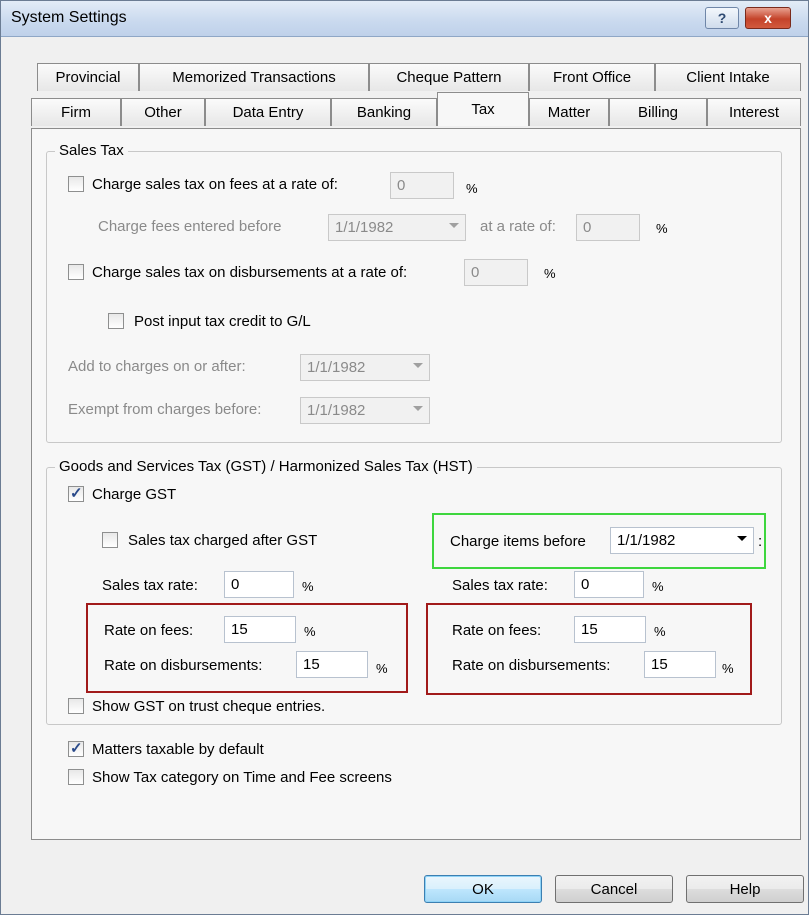  What do you see at coordinates (190, 226) in the screenshot?
I see `fees-entered-before-label: Charge fees entered before` at bounding box center [190, 226].